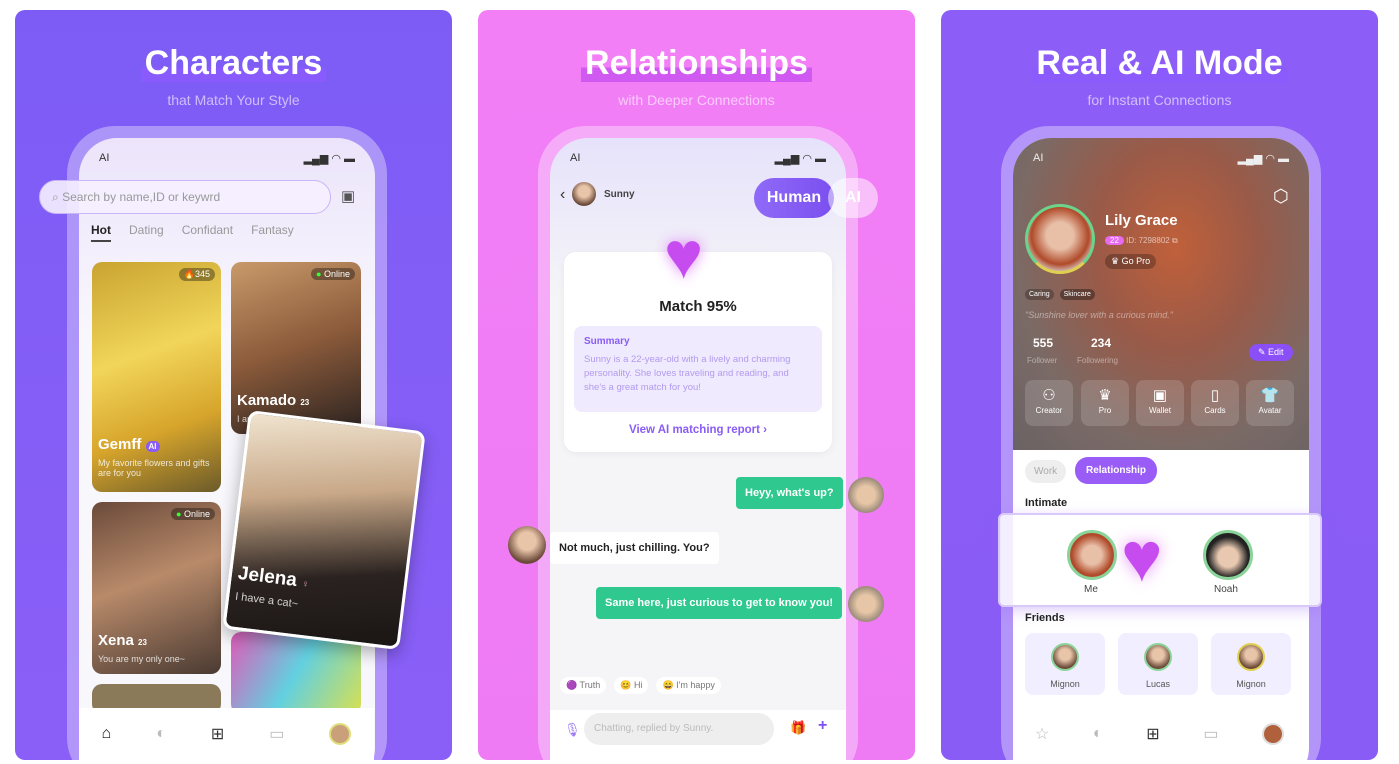 This screenshot has height=764, width=1399. What do you see at coordinates (266, 600) in the screenshot?
I see `card-description: I have a cat~` at bounding box center [266, 600].